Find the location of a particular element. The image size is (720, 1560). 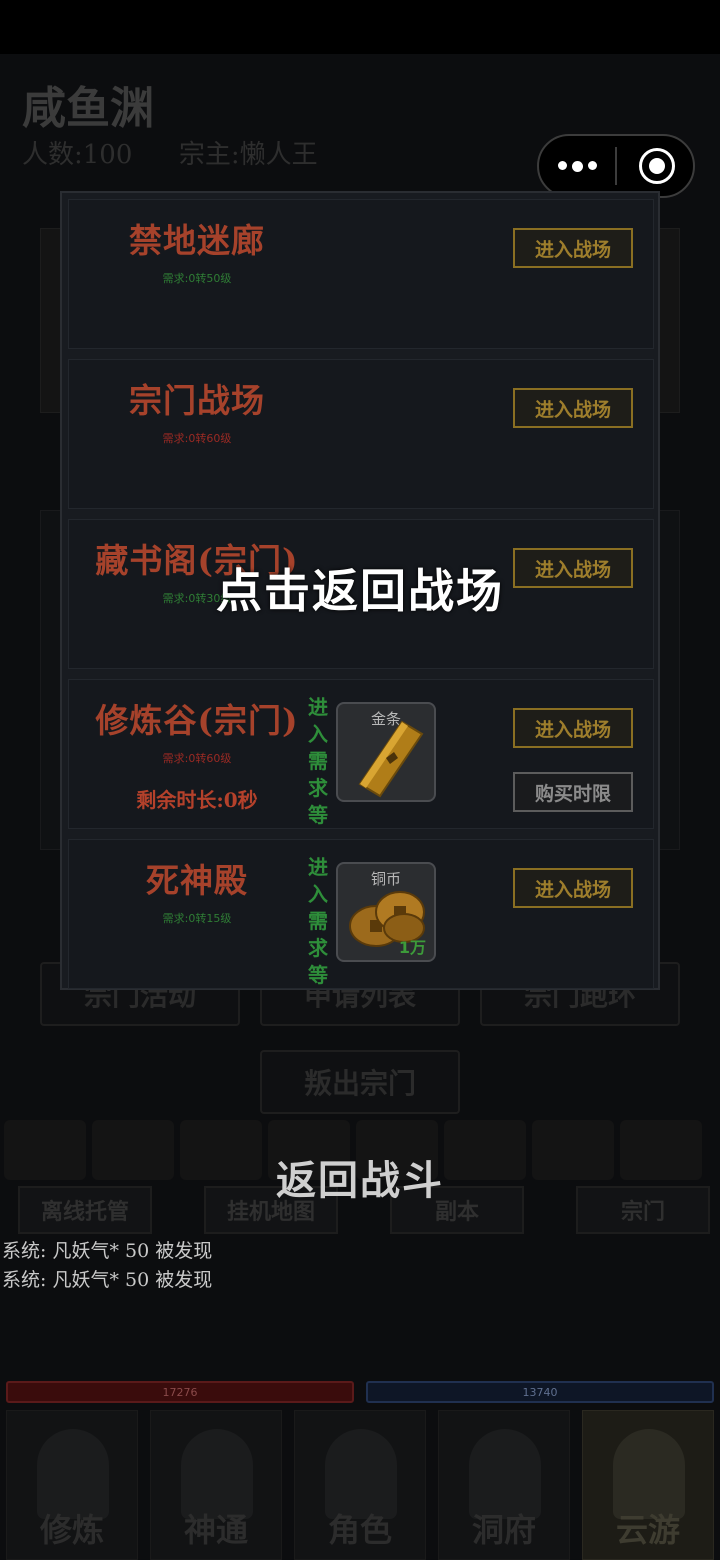

item-quantity: 1万 is located at coordinates (412, 947).